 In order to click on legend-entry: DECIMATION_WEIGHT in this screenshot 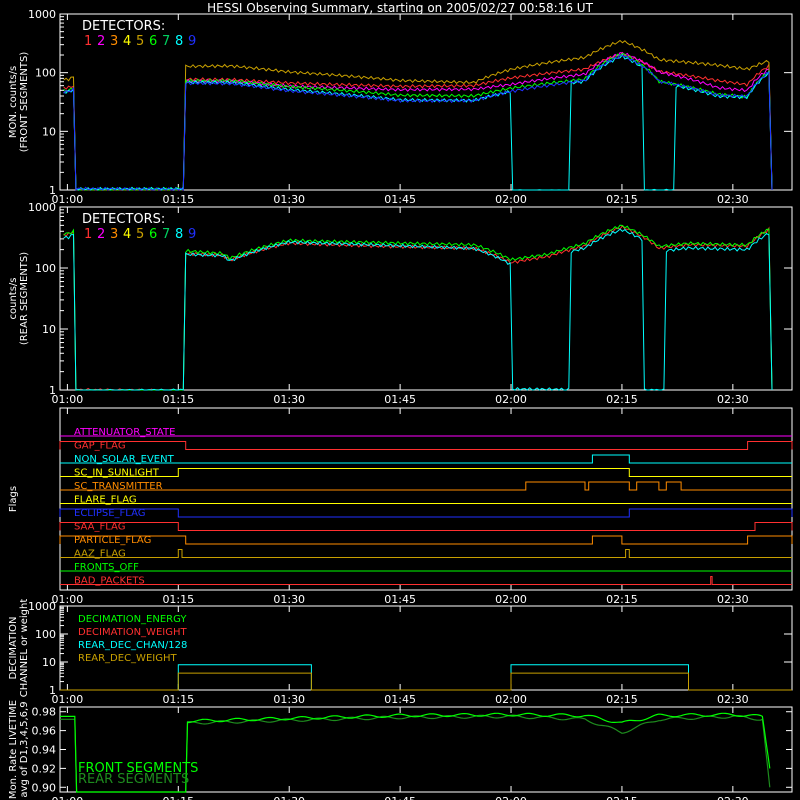, I will do `click(132, 632)`.